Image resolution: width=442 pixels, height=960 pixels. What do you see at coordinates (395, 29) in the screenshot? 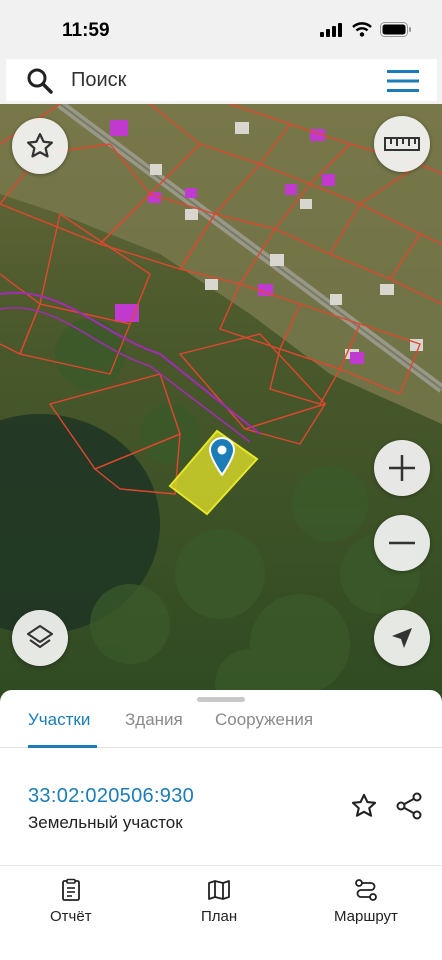
I see `battery-icon` at bounding box center [395, 29].